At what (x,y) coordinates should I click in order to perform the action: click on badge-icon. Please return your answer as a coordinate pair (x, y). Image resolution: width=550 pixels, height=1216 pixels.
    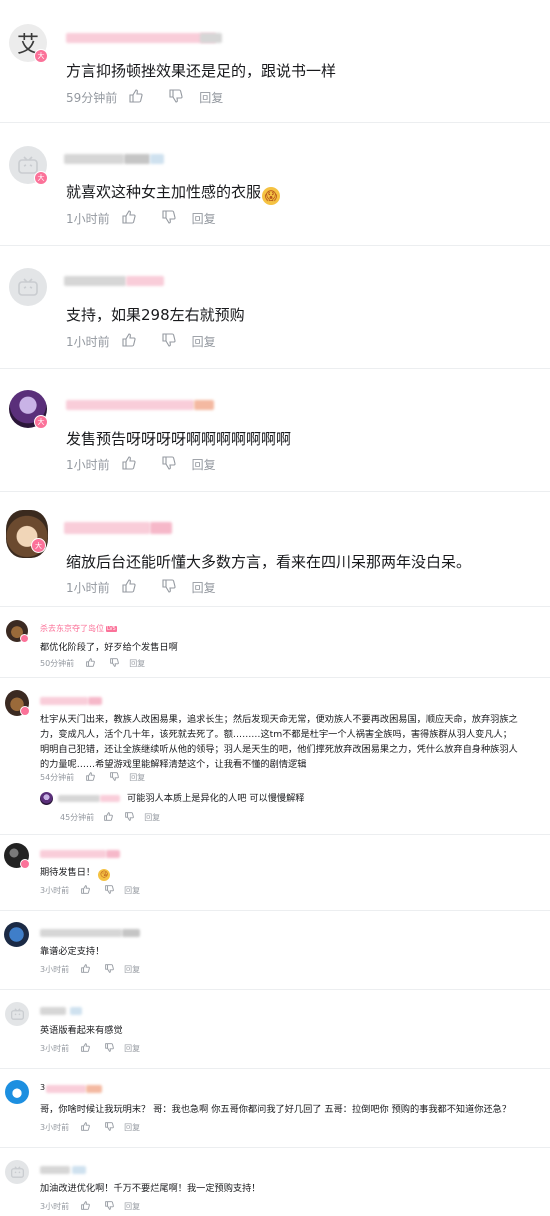
    Looking at the image, I should click on (24, 638).